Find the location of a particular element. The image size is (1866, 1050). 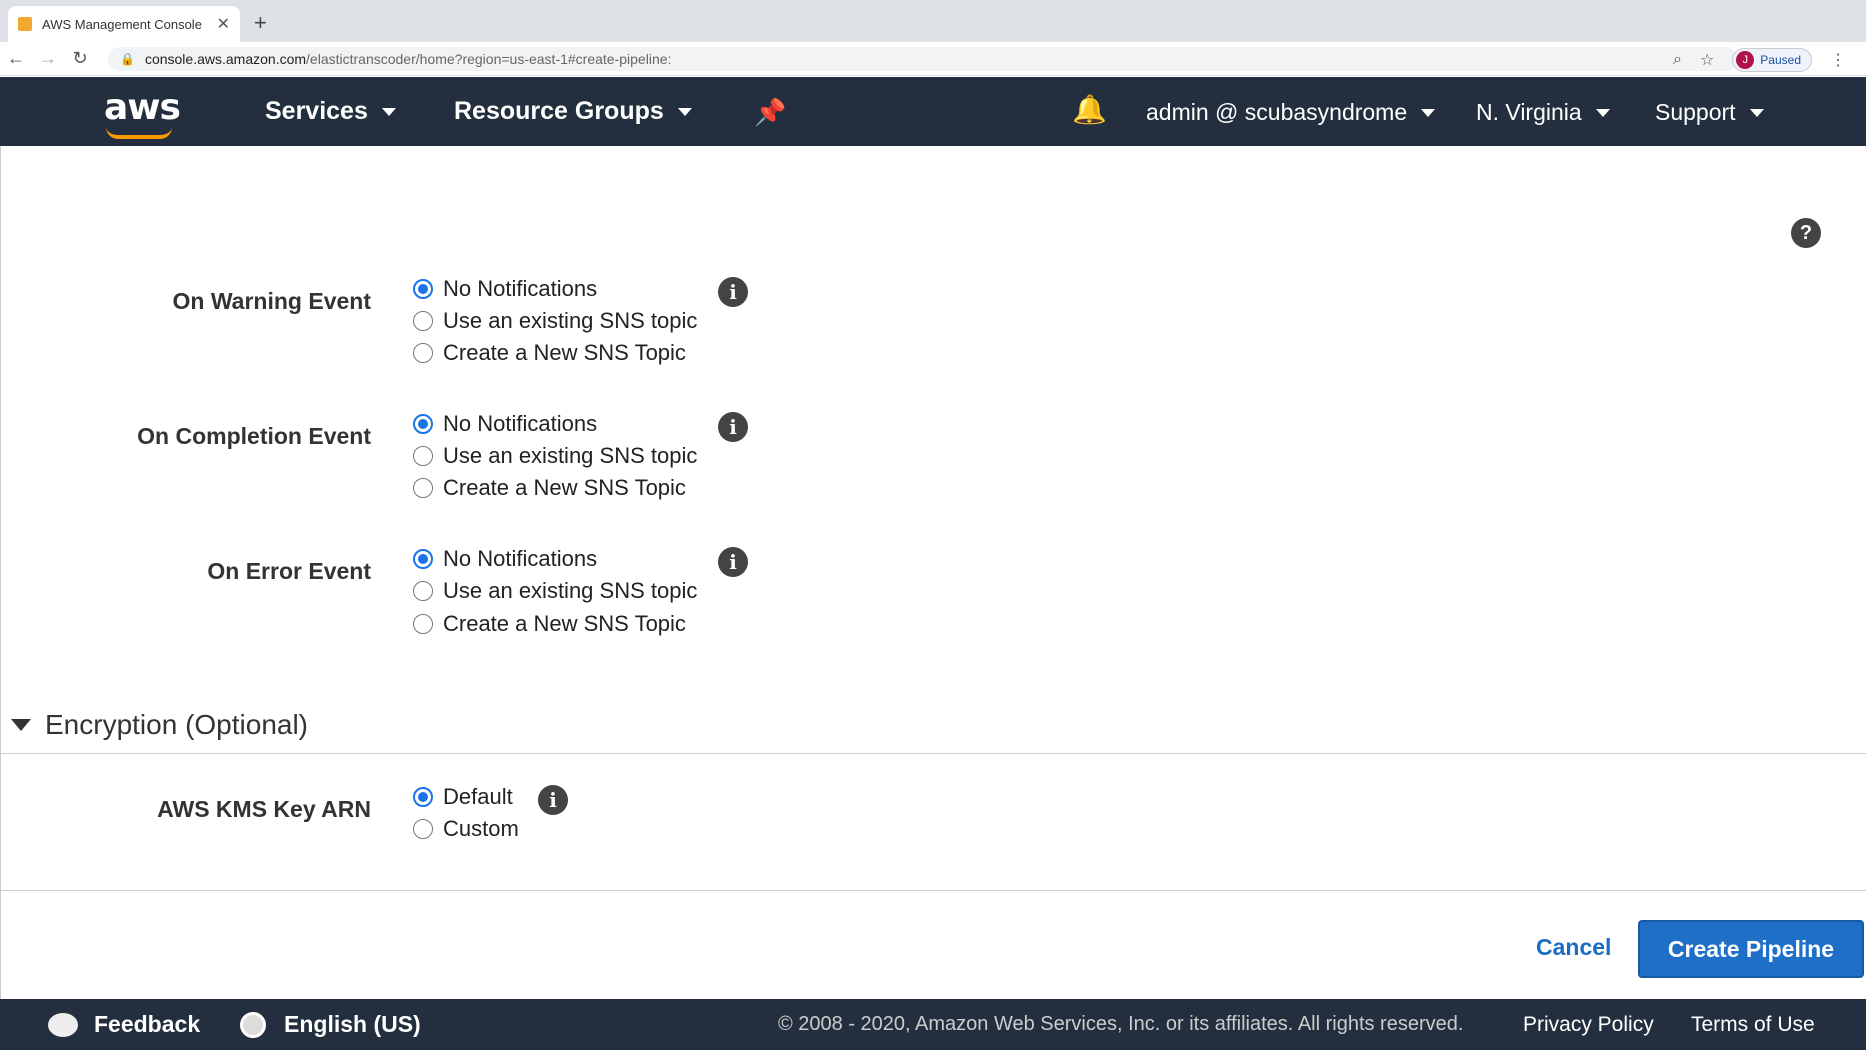

pin-icon: 📌 is located at coordinates (770, 112).